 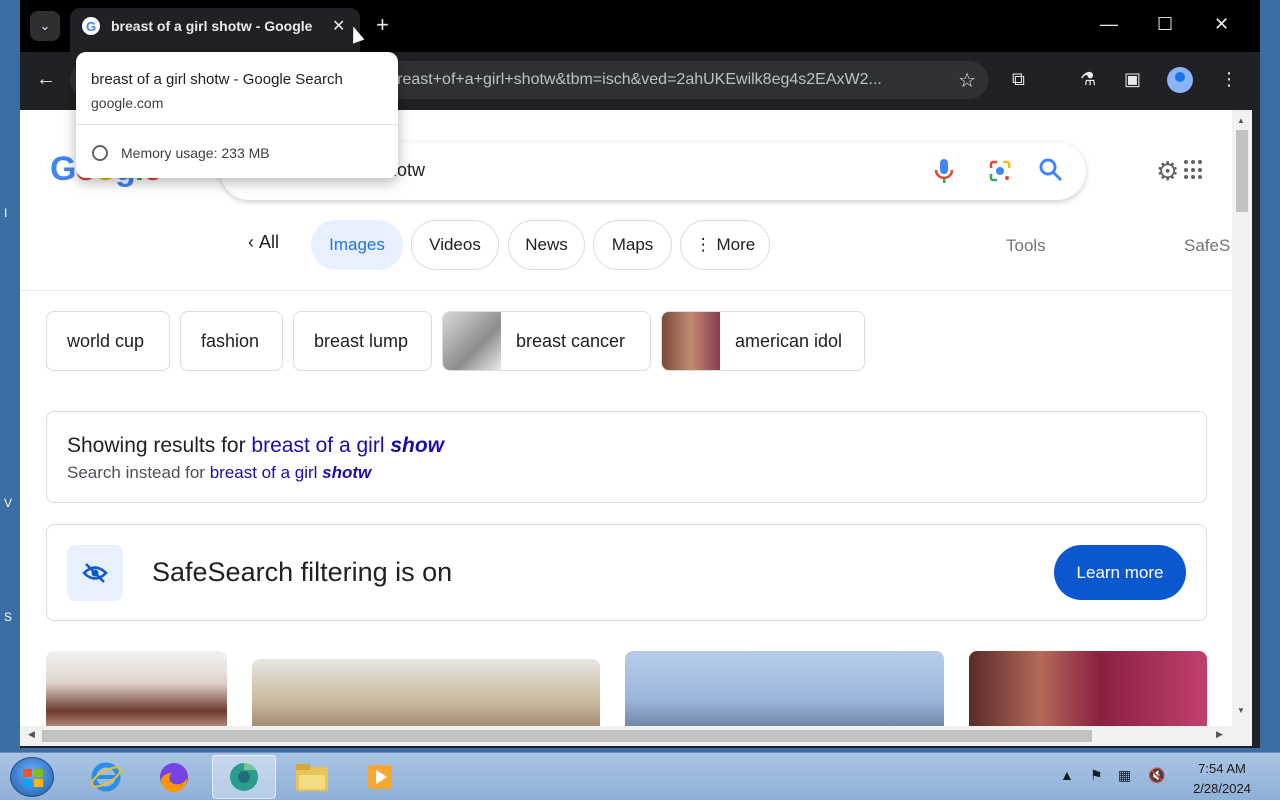 What do you see at coordinates (1026, 246) in the screenshot?
I see `tools-button: Tools` at bounding box center [1026, 246].